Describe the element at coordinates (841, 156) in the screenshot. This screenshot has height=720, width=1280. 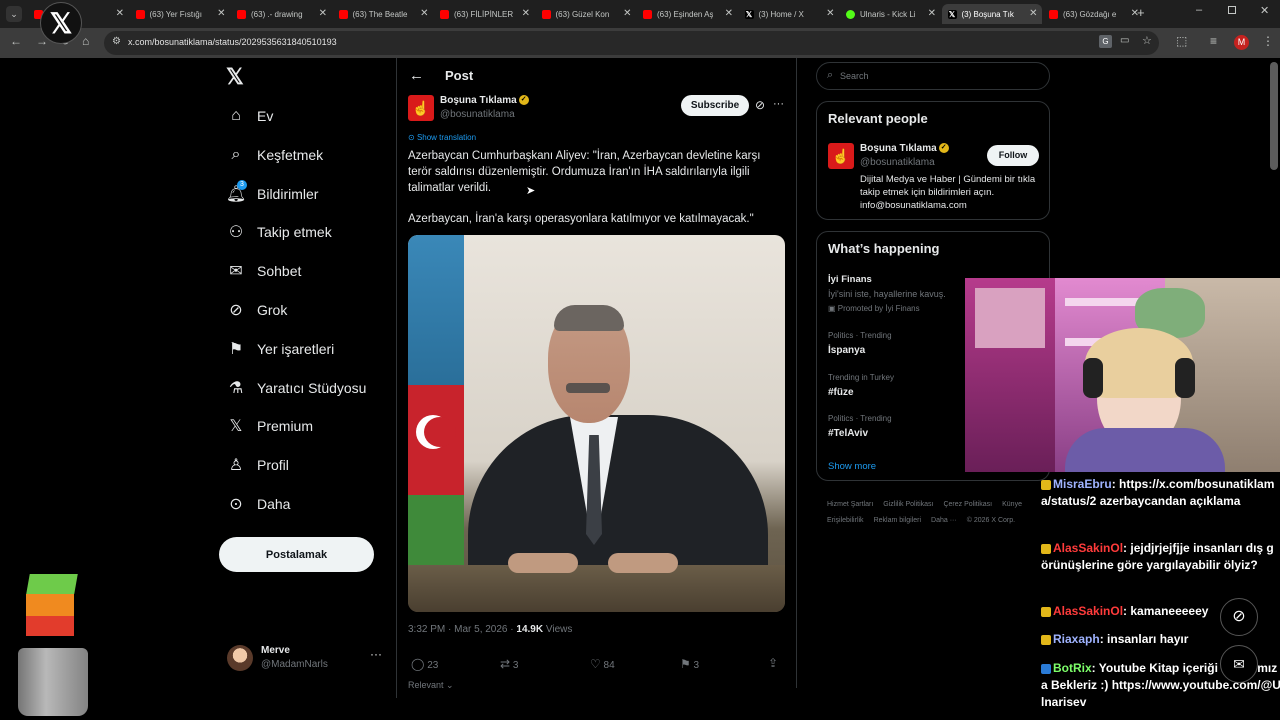
I see `person-avatar: ☝` at that location.